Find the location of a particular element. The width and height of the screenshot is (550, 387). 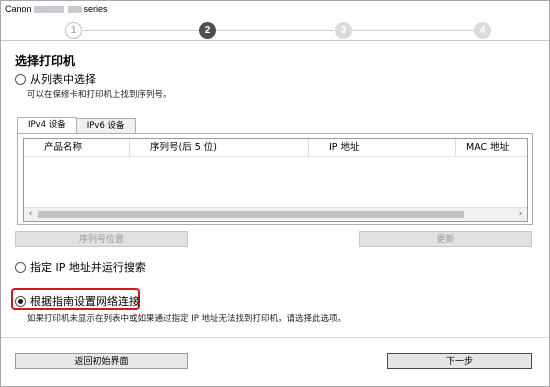

radio-setup-by-guide: 根据指南设置网络连接 is located at coordinates (77, 301).